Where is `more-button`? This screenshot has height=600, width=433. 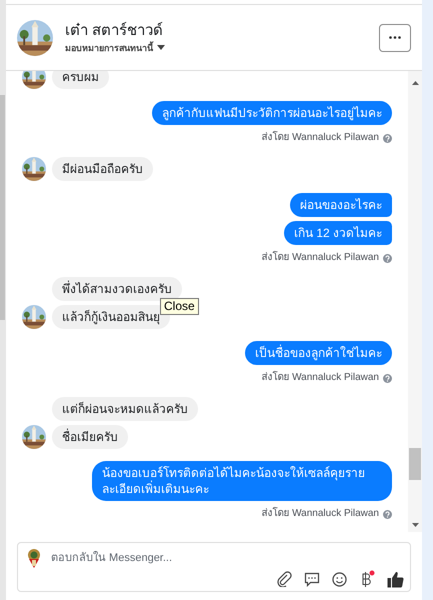
more-button is located at coordinates (395, 38).